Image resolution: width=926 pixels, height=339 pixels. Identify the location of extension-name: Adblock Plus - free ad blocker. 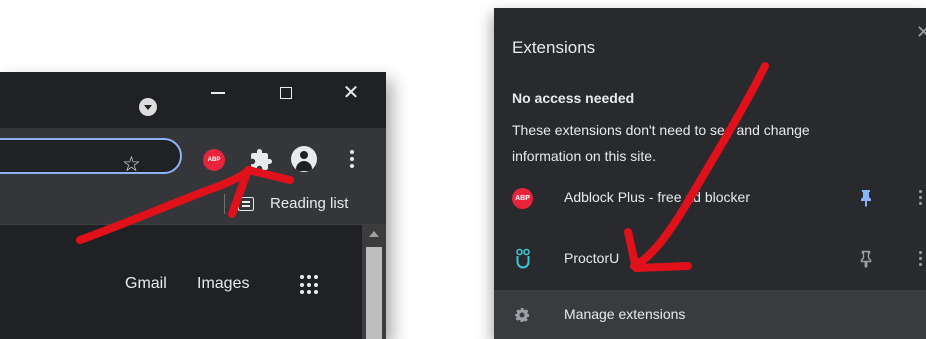
(657, 197).